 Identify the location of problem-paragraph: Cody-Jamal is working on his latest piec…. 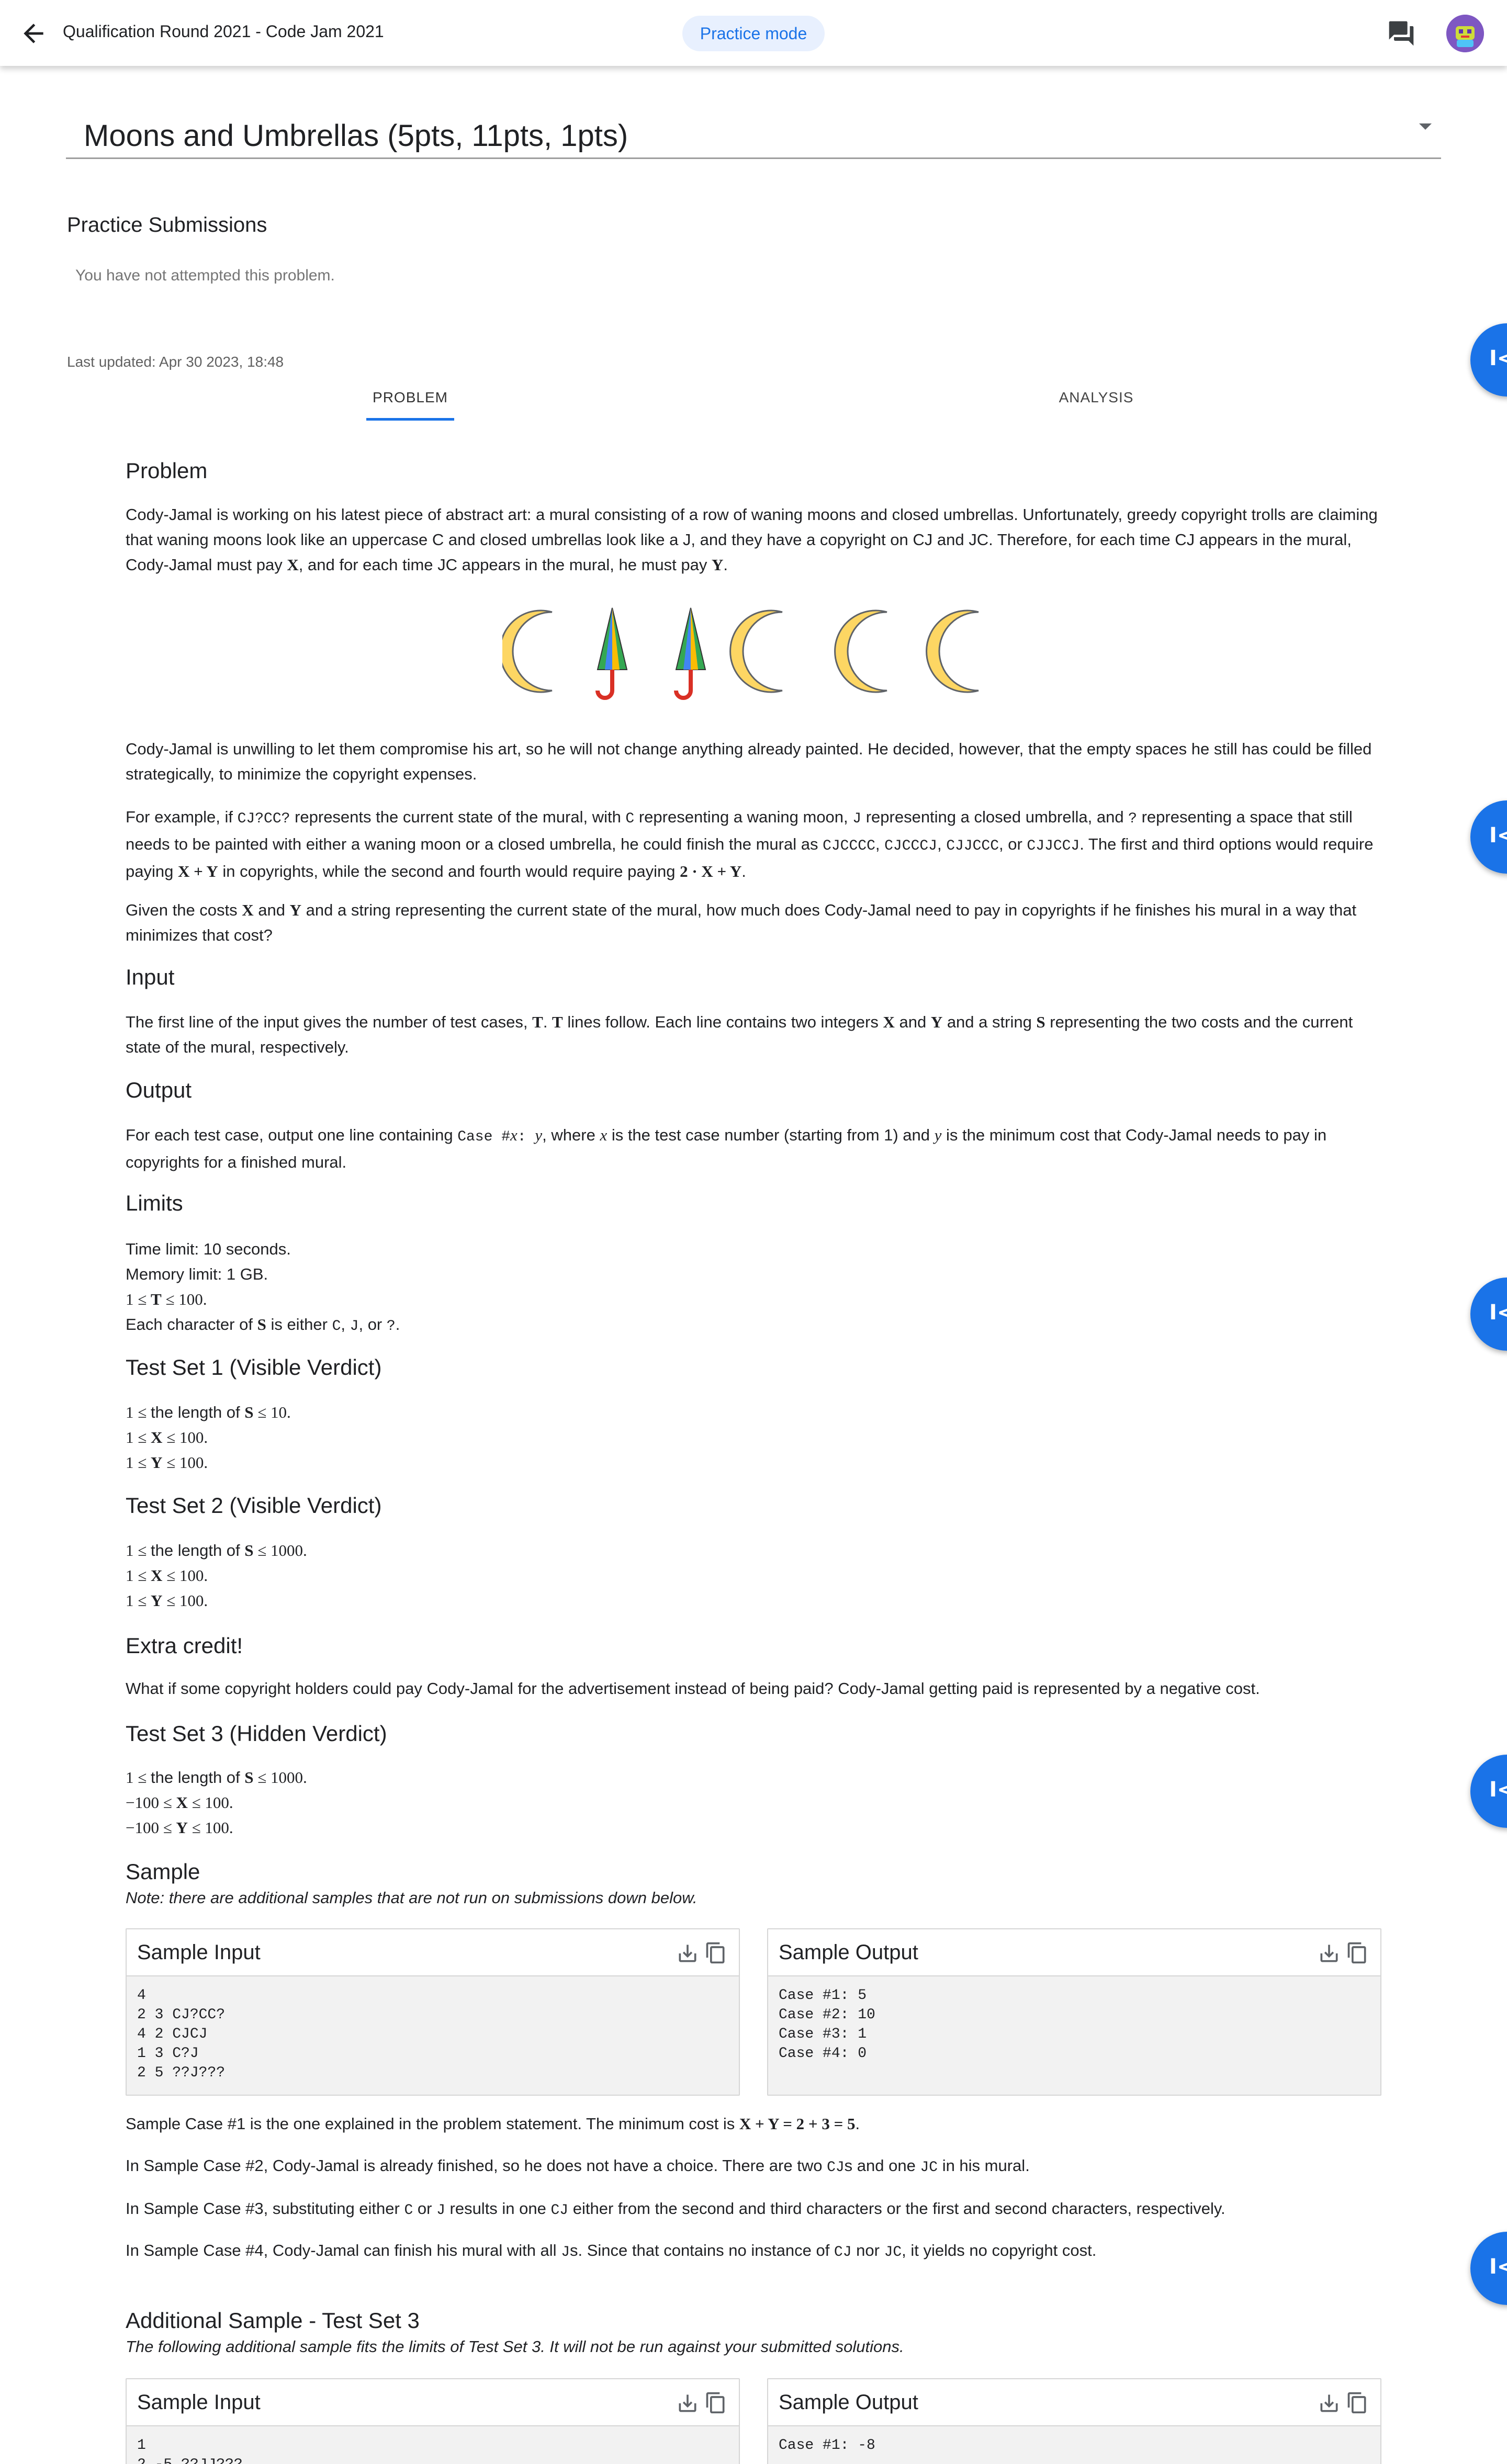
(752, 539).